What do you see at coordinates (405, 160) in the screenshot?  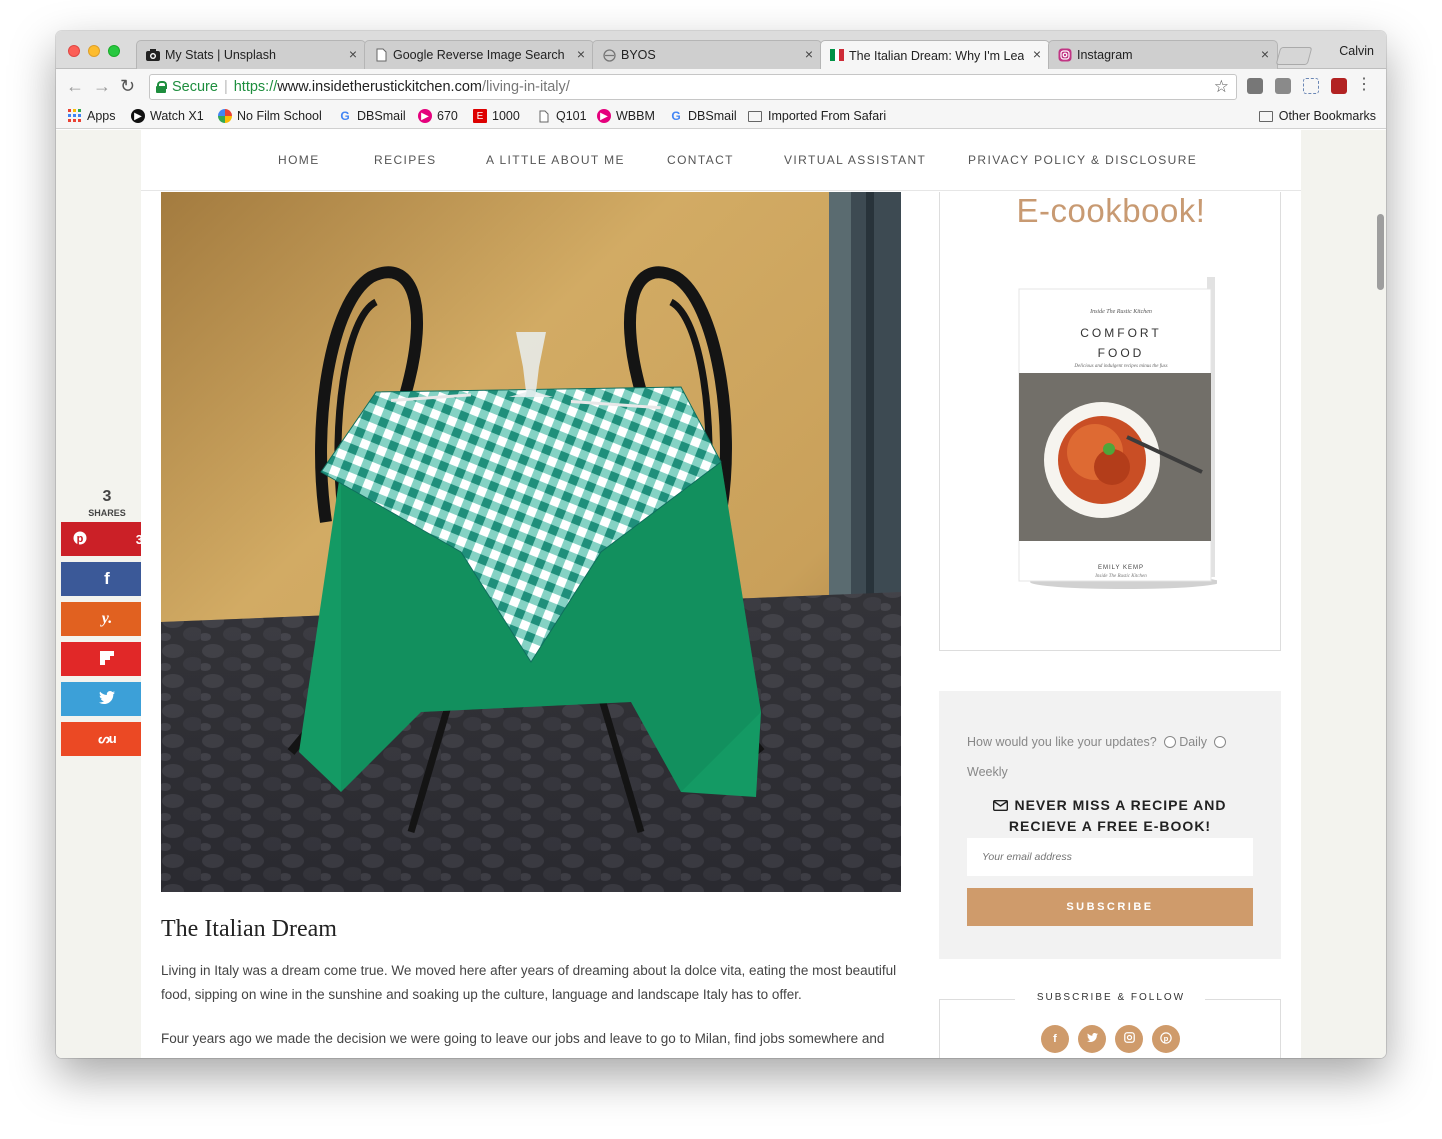 I see `nav-recipes: RECIPES` at bounding box center [405, 160].